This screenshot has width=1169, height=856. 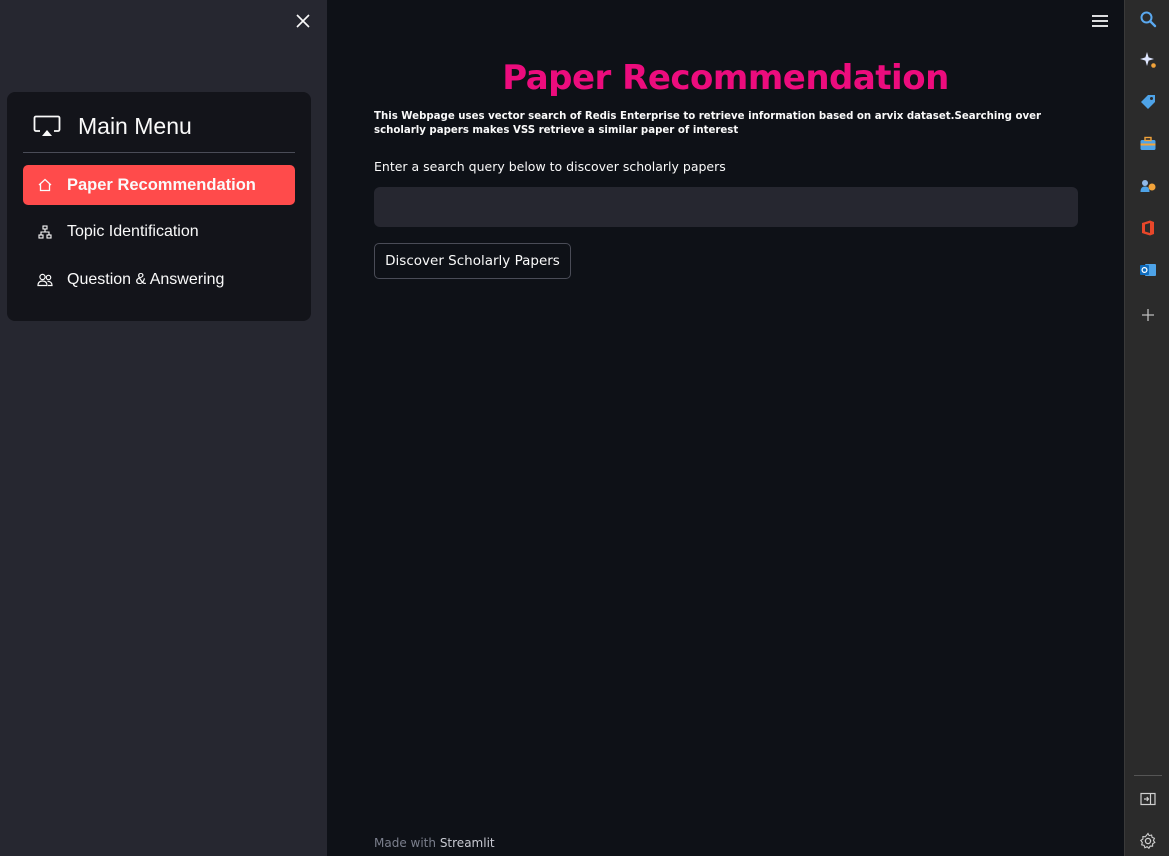 I want to click on menu-item-paper-recommendation: Paper Recommendation, so click(x=159, y=185).